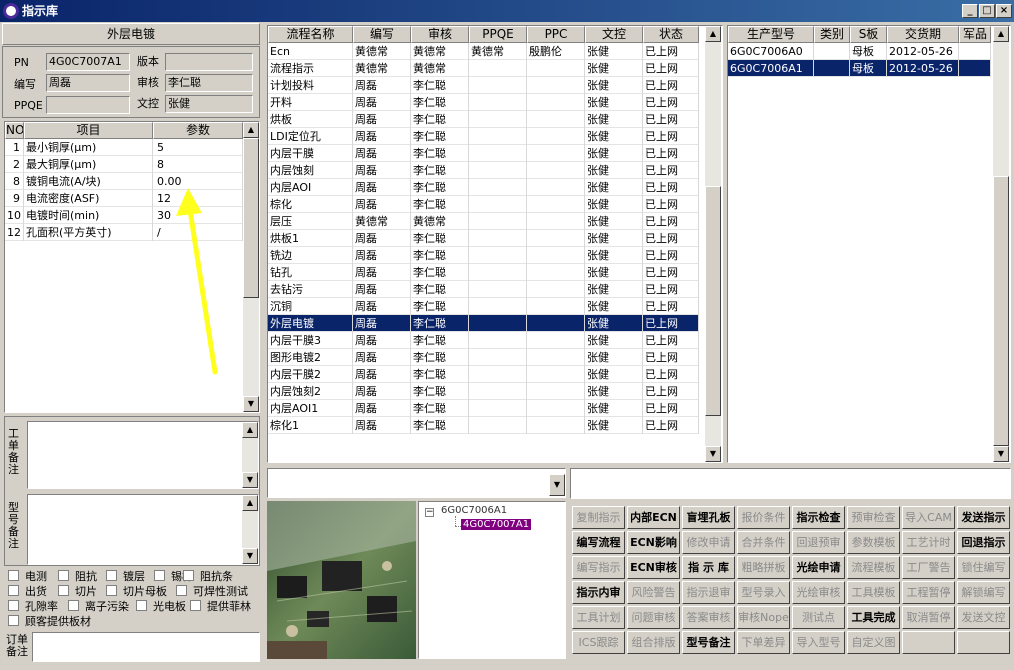 This screenshot has height=670, width=1014. I want to click on action-button: 型号备注, so click(708, 642).